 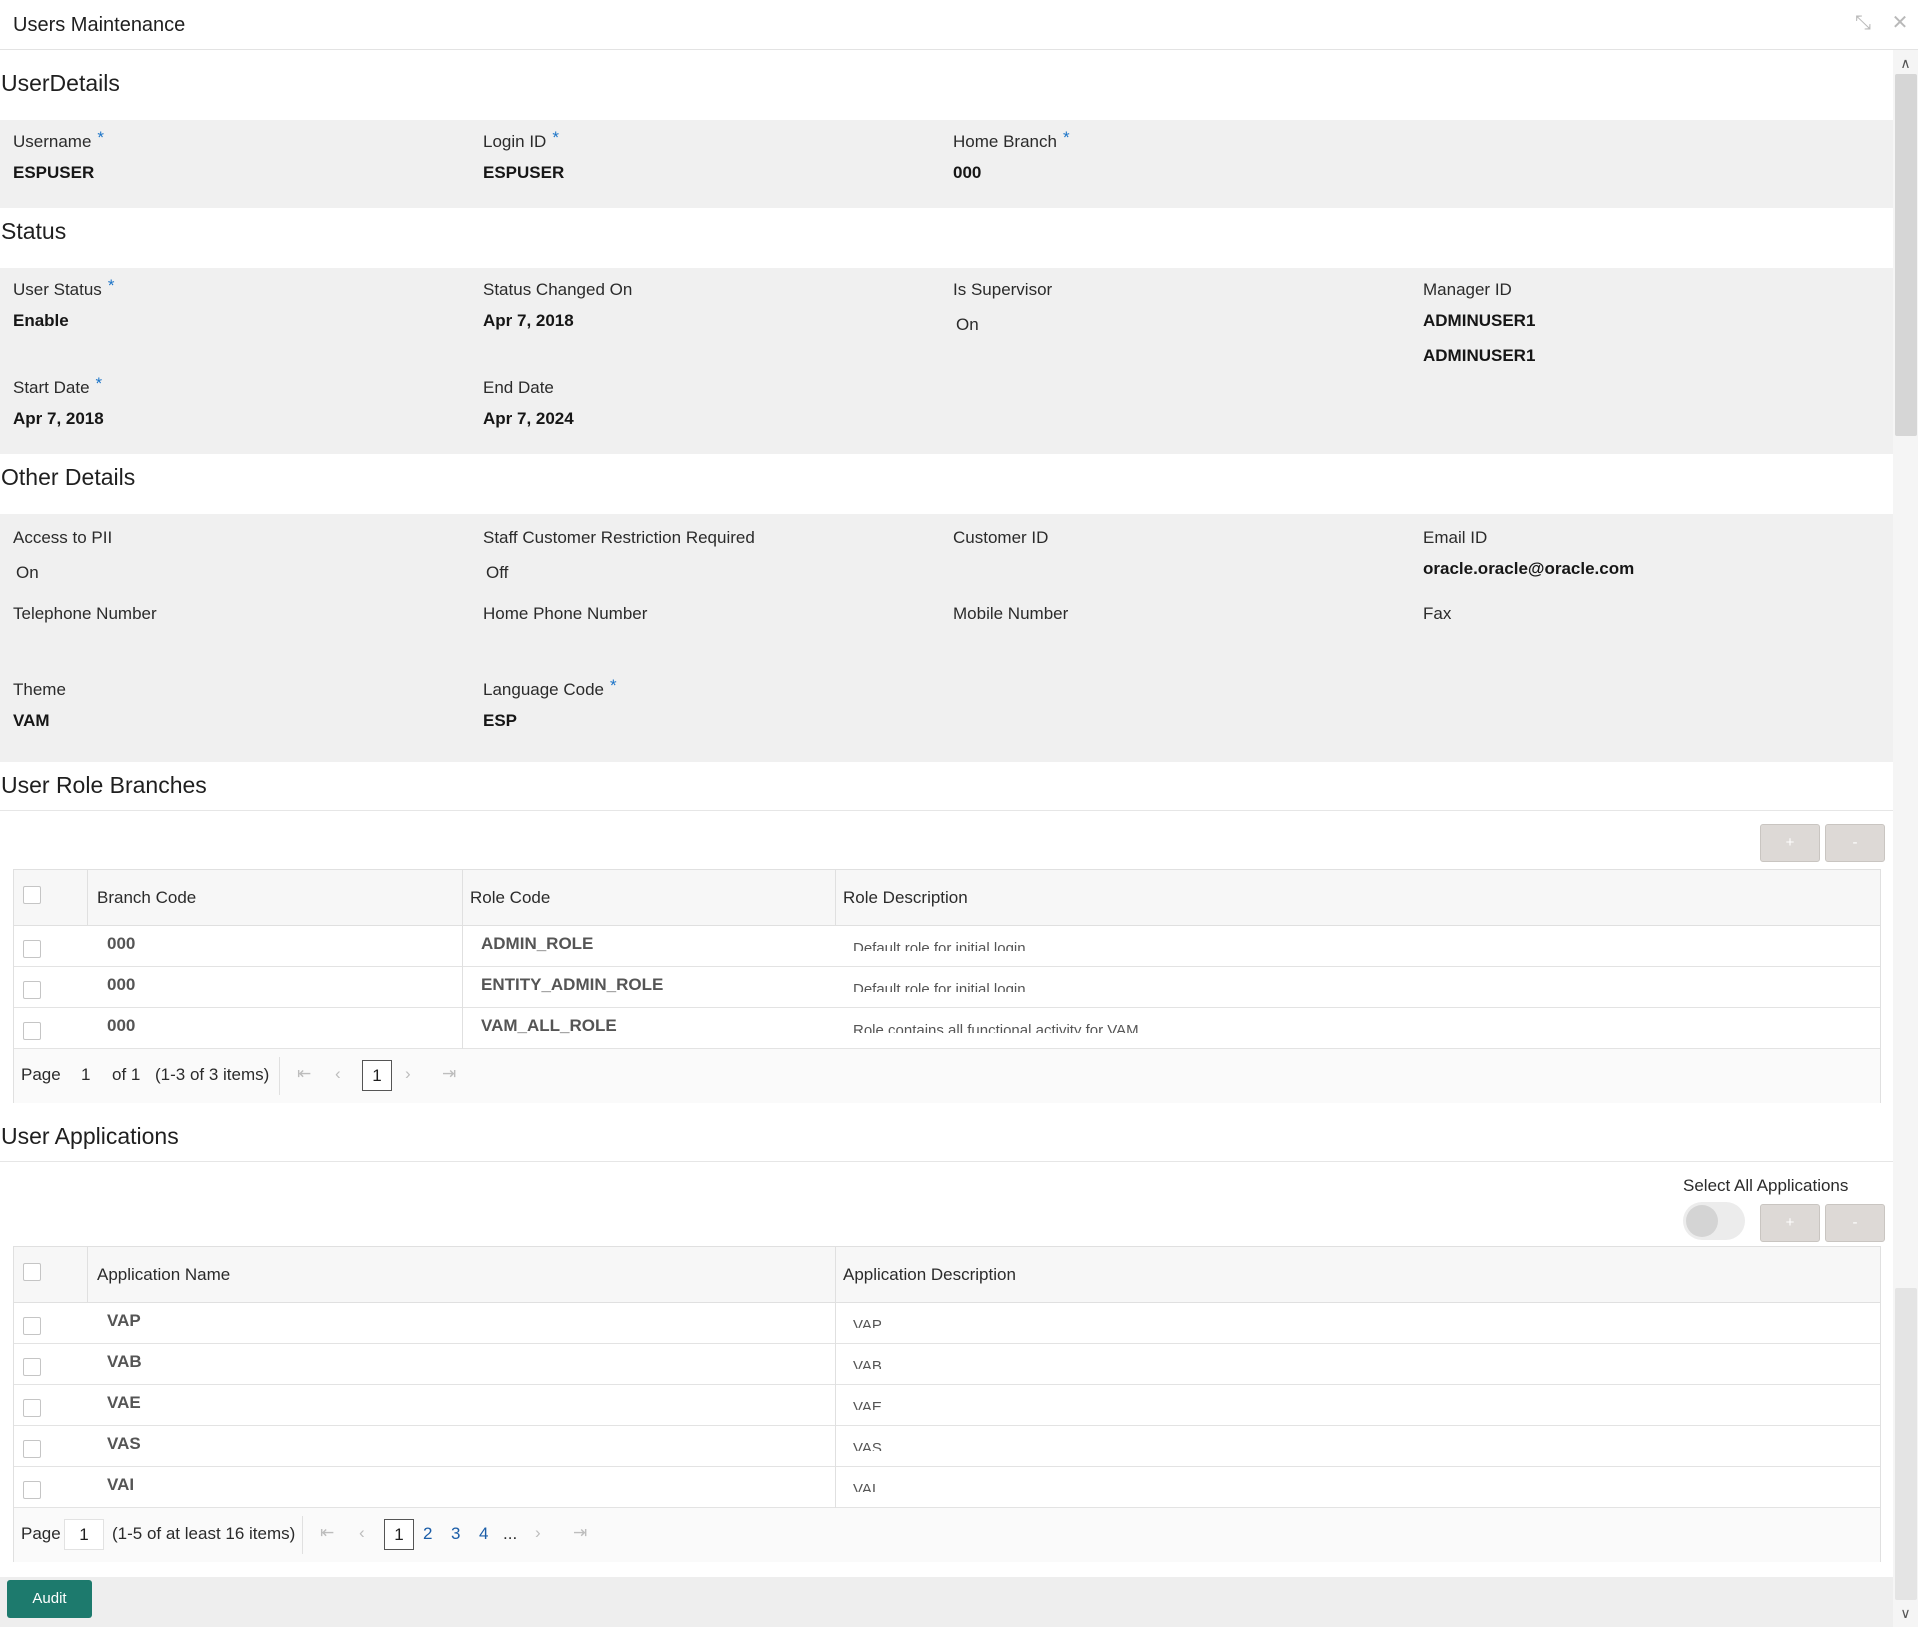 What do you see at coordinates (905, 897) in the screenshot?
I see `column-header-role-description: Role Description` at bounding box center [905, 897].